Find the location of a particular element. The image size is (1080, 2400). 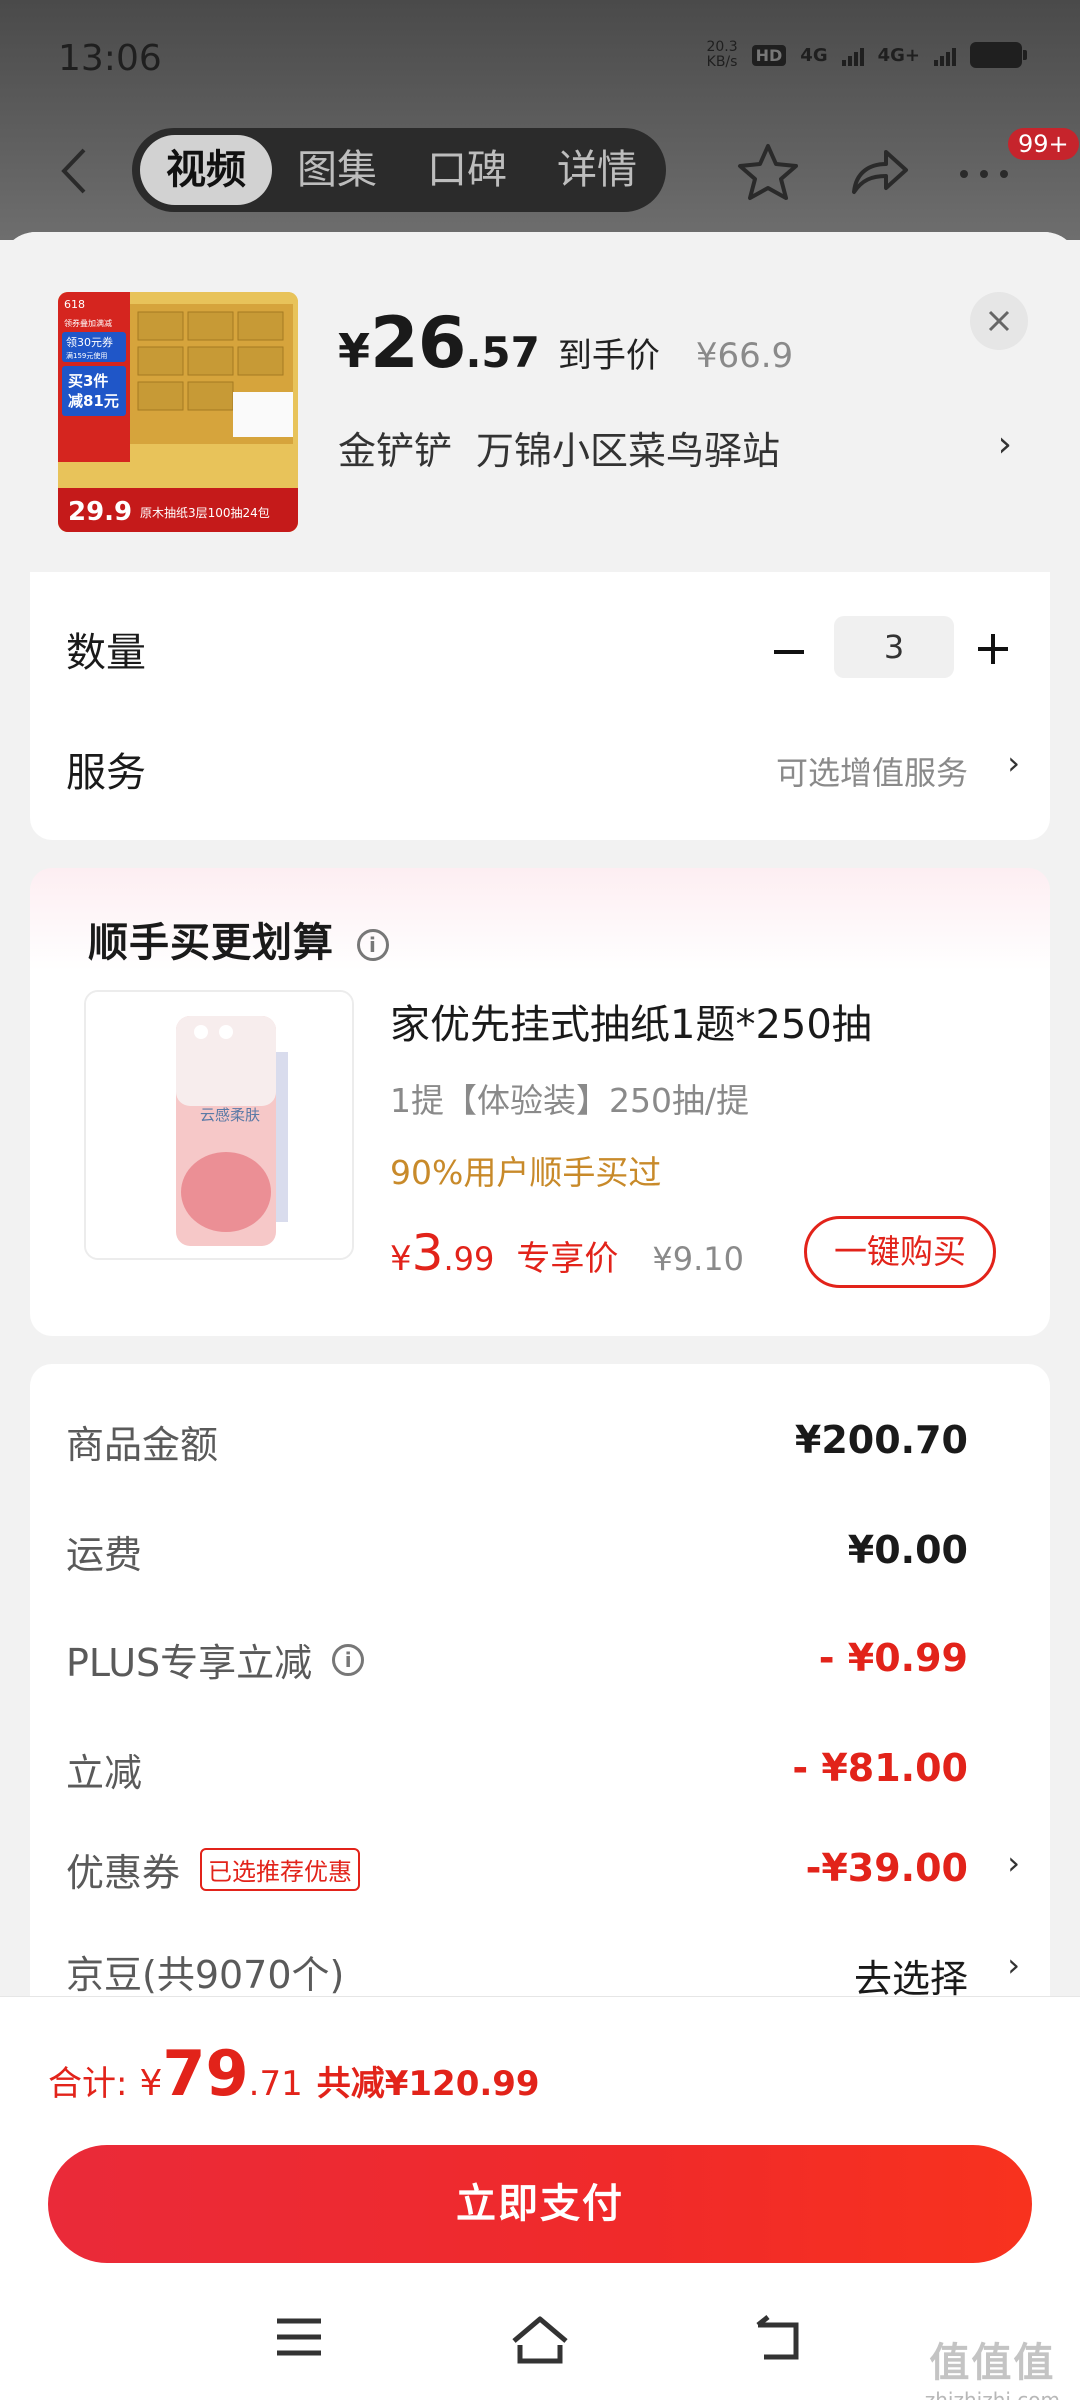

tab-video: 视频 is located at coordinates (206, 170).